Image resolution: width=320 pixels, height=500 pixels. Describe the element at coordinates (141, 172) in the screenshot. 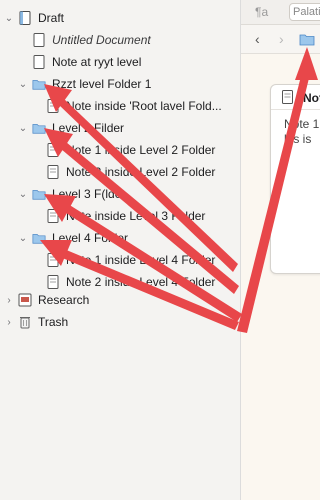

I see `binder-label: Note 2 inside Level 2 Folder` at that location.